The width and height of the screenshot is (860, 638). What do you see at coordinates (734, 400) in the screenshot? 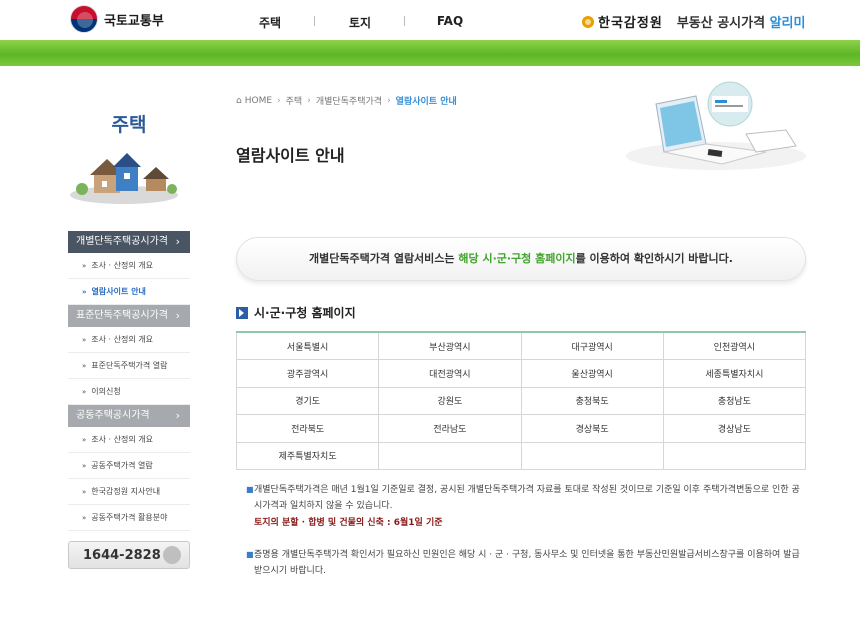
I see `region-link: 충청남도` at bounding box center [734, 400].